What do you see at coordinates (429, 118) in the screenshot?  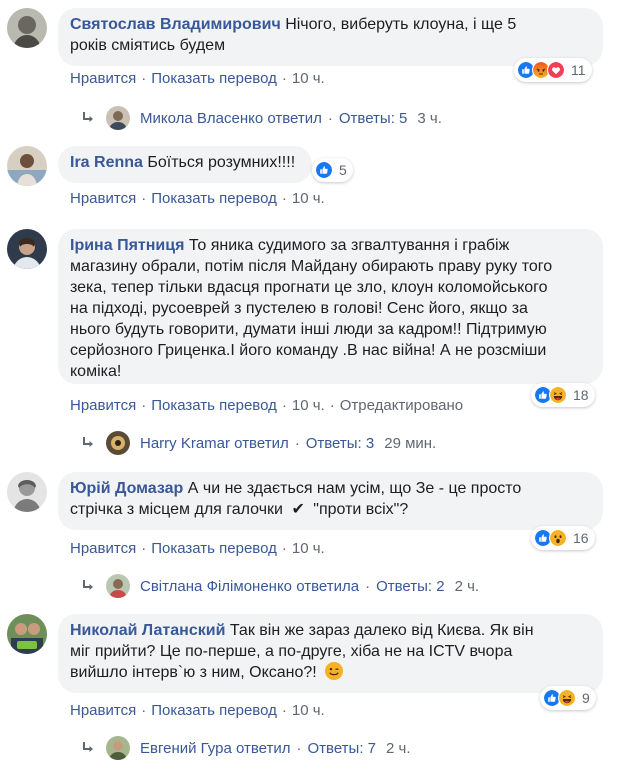 I see `reply-time: 3 ч.` at bounding box center [429, 118].